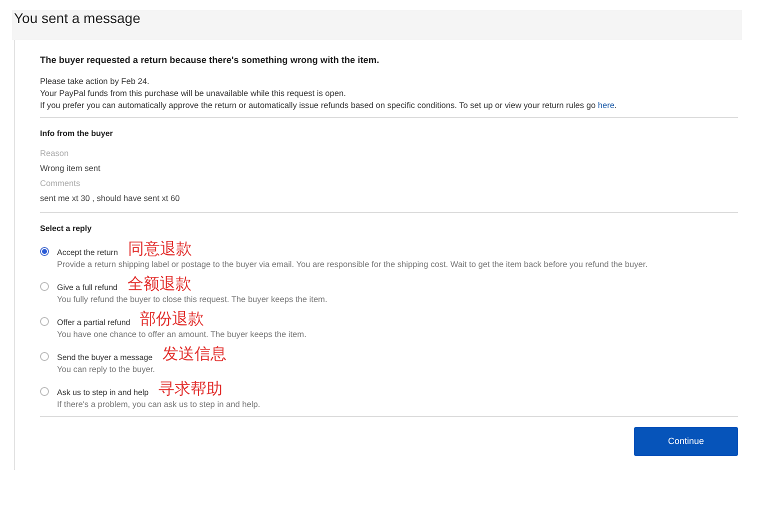 This screenshot has width=758, height=510. What do you see at coordinates (192, 299) in the screenshot?
I see `option-description: You fully refund the buyer to close this request. The buyer keeps the item.` at bounding box center [192, 299].